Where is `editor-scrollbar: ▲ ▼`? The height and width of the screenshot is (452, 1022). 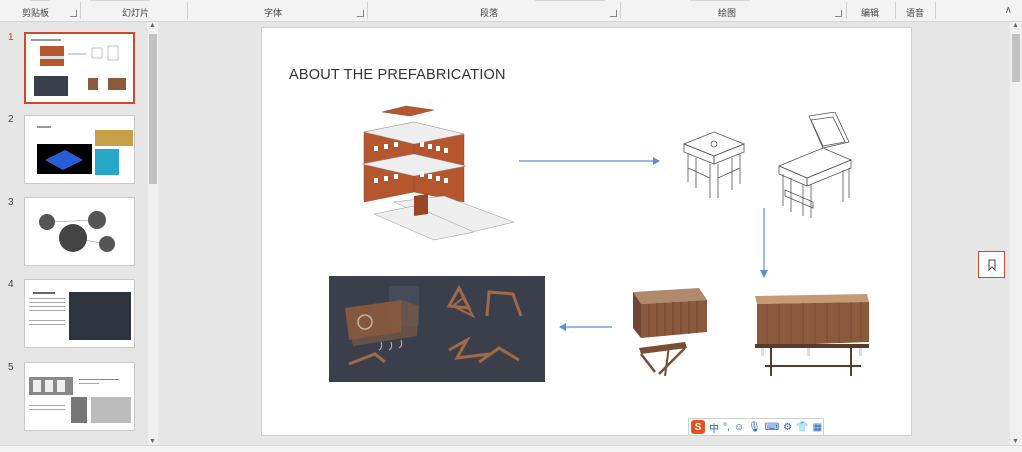 editor-scrollbar: ▲ ▼ is located at coordinates (1016, 233).